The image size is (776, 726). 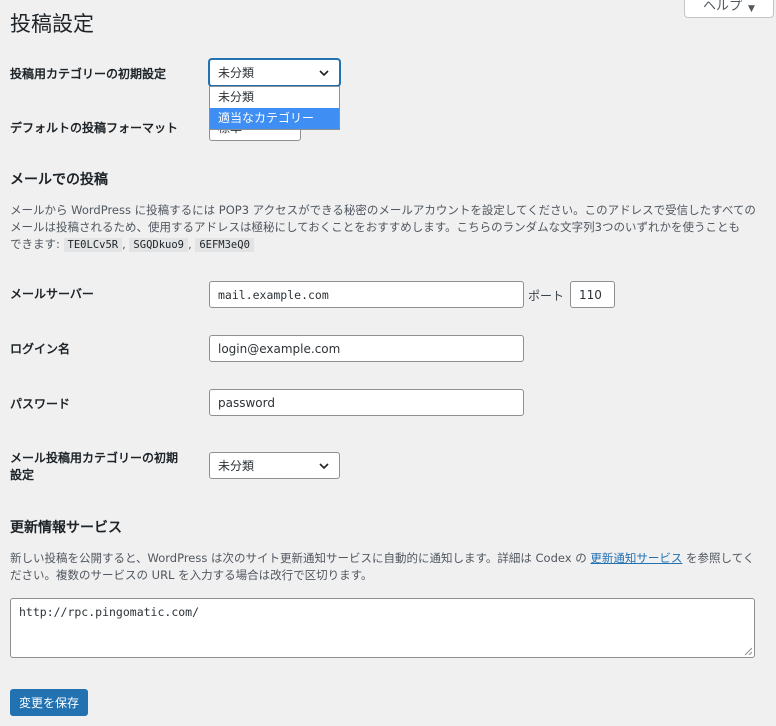 What do you see at coordinates (592, 294) in the screenshot?
I see `port-input: 110` at bounding box center [592, 294].